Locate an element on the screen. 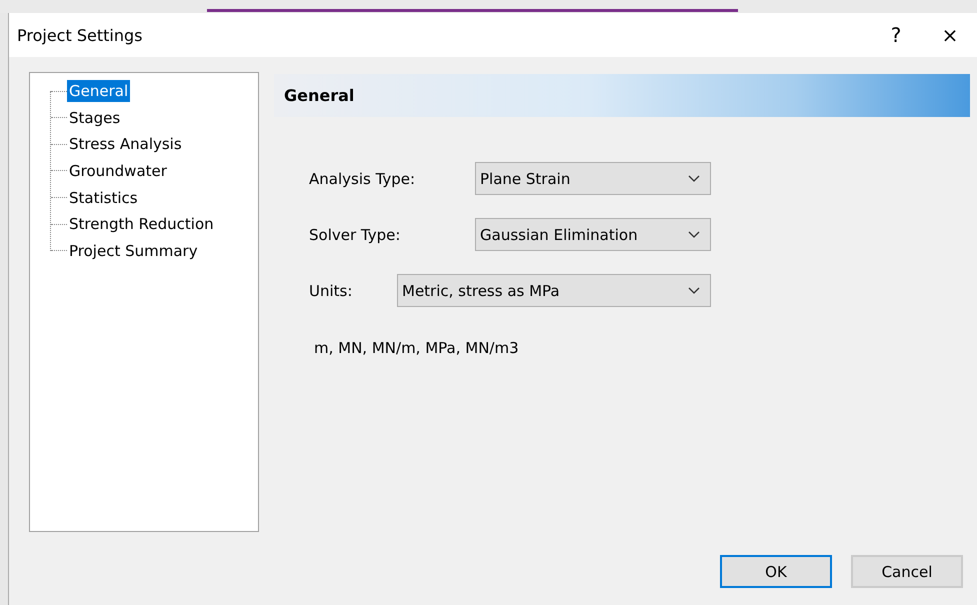  dropdown: Plane Strain is located at coordinates (593, 178).